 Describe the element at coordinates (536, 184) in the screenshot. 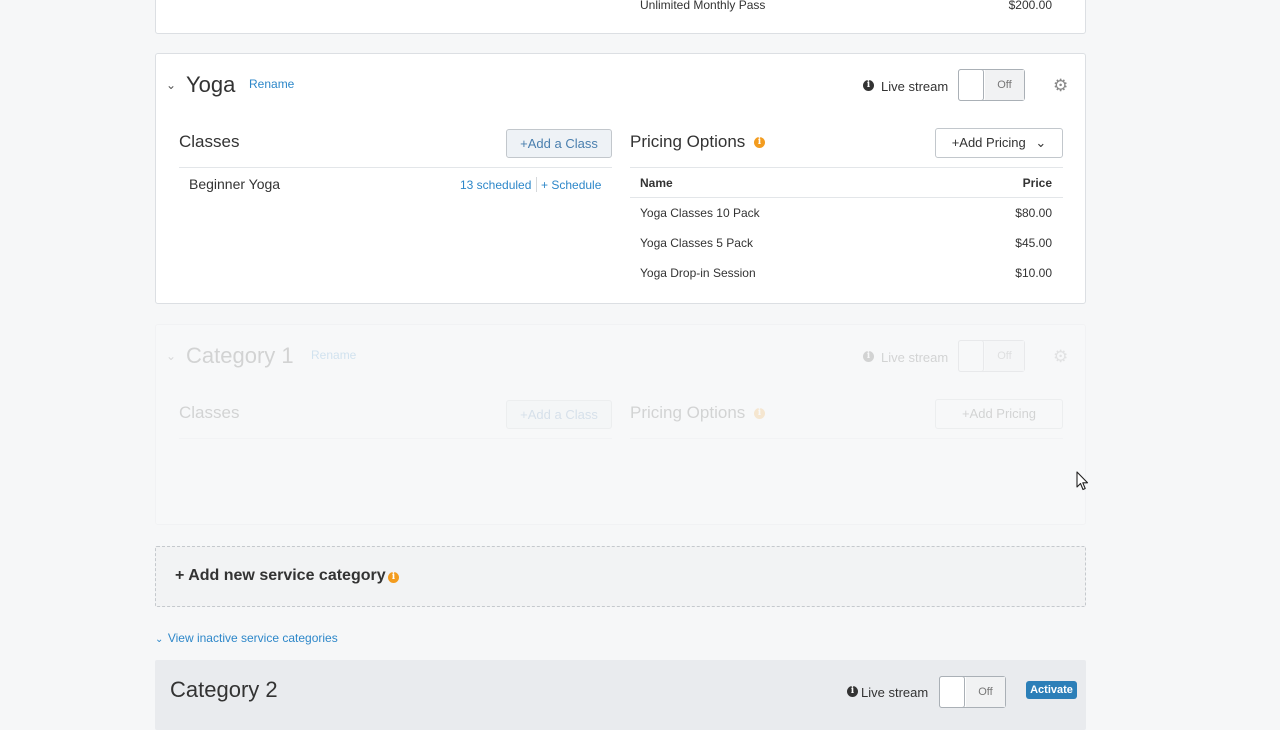

I see `separator` at that location.